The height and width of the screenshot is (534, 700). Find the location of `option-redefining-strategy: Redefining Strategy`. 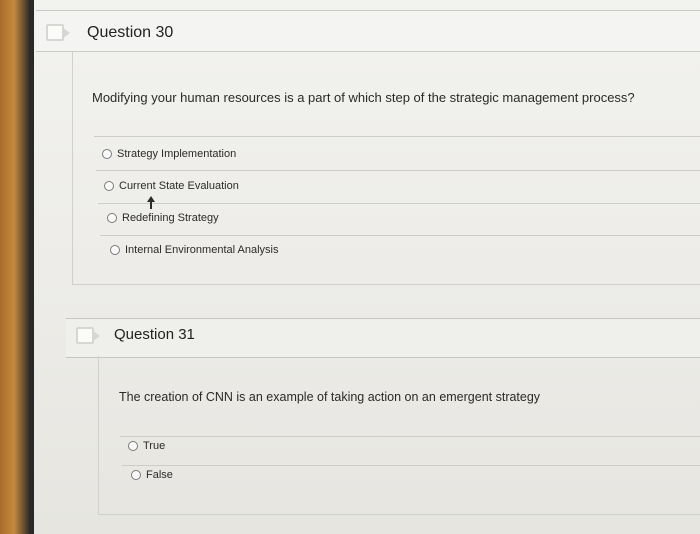

option-redefining-strategy: Redefining Strategy is located at coordinates (163, 218).